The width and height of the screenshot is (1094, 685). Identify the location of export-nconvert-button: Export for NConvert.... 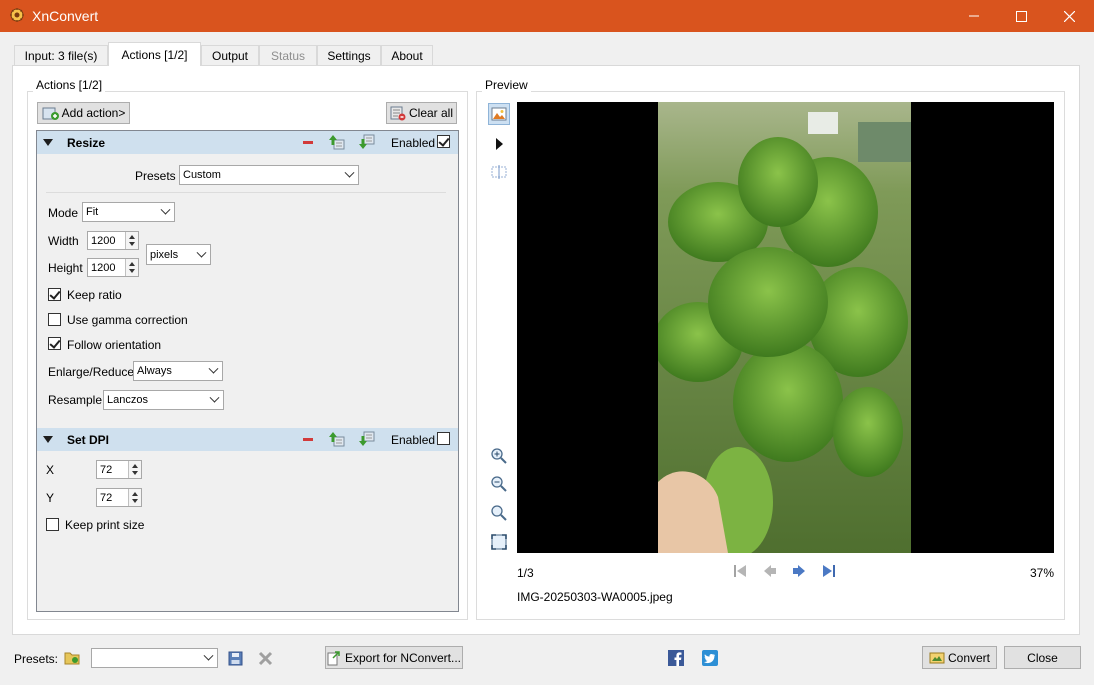
(394, 657).